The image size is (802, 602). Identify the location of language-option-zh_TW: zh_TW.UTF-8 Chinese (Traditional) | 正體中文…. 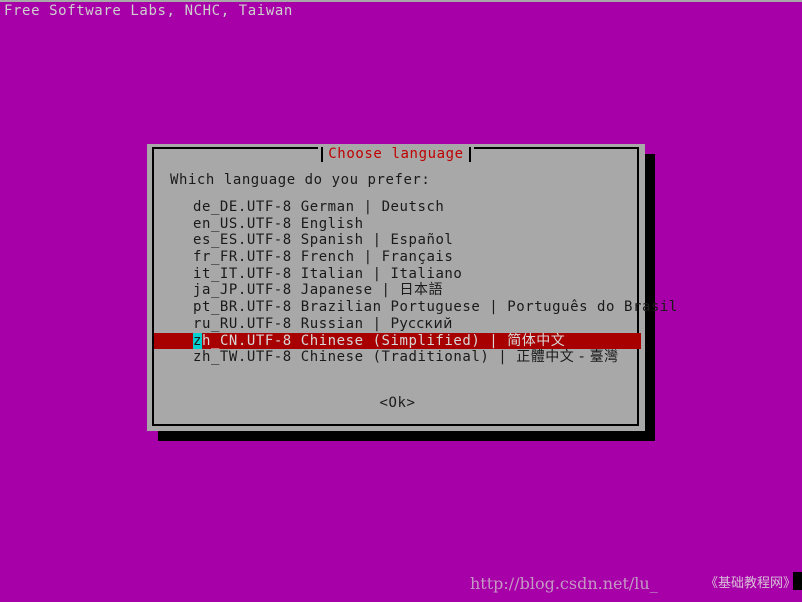
(397, 357).